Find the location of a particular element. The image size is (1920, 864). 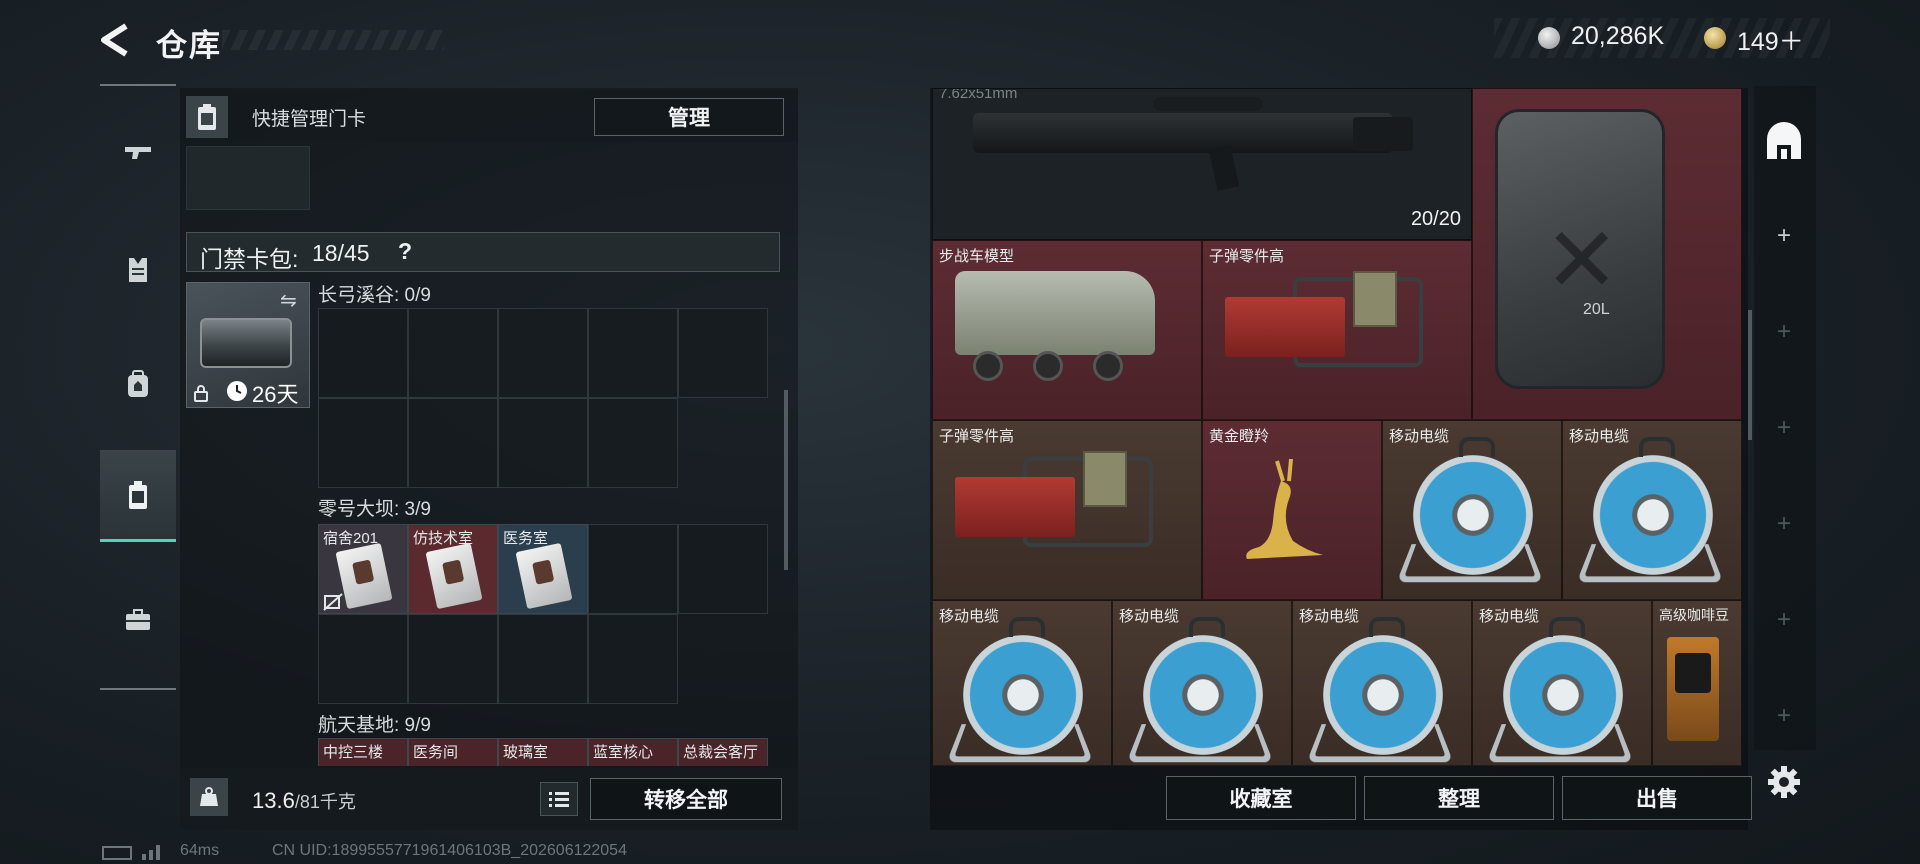

keycard-glass-room: 玻璃室 is located at coordinates (543, 752).